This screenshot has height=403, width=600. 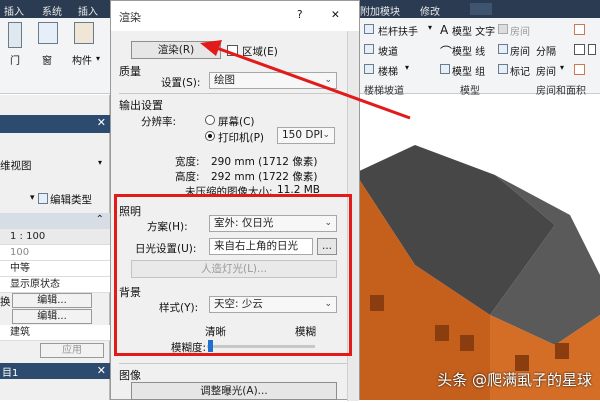 I want to click on watermark: 头条 @爬满虱子的星球, so click(x=514, y=380).